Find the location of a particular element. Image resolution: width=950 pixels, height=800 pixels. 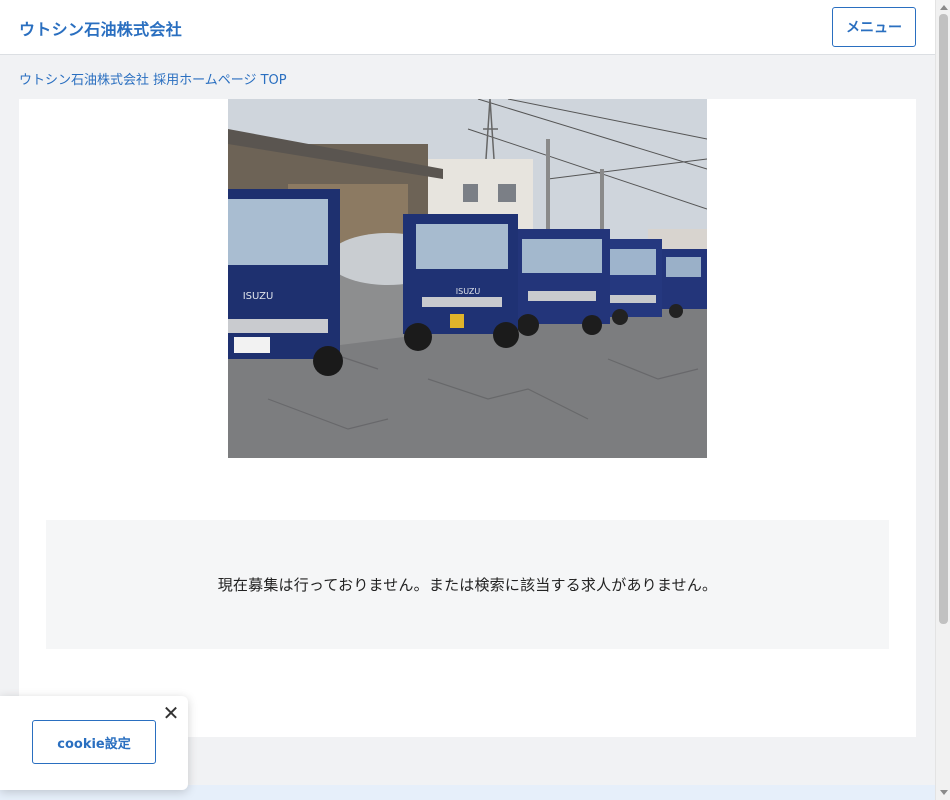

no-openings-notice: 現在募集は行っておりません。または検索に該当する求人がありません。 is located at coordinates (467, 584).